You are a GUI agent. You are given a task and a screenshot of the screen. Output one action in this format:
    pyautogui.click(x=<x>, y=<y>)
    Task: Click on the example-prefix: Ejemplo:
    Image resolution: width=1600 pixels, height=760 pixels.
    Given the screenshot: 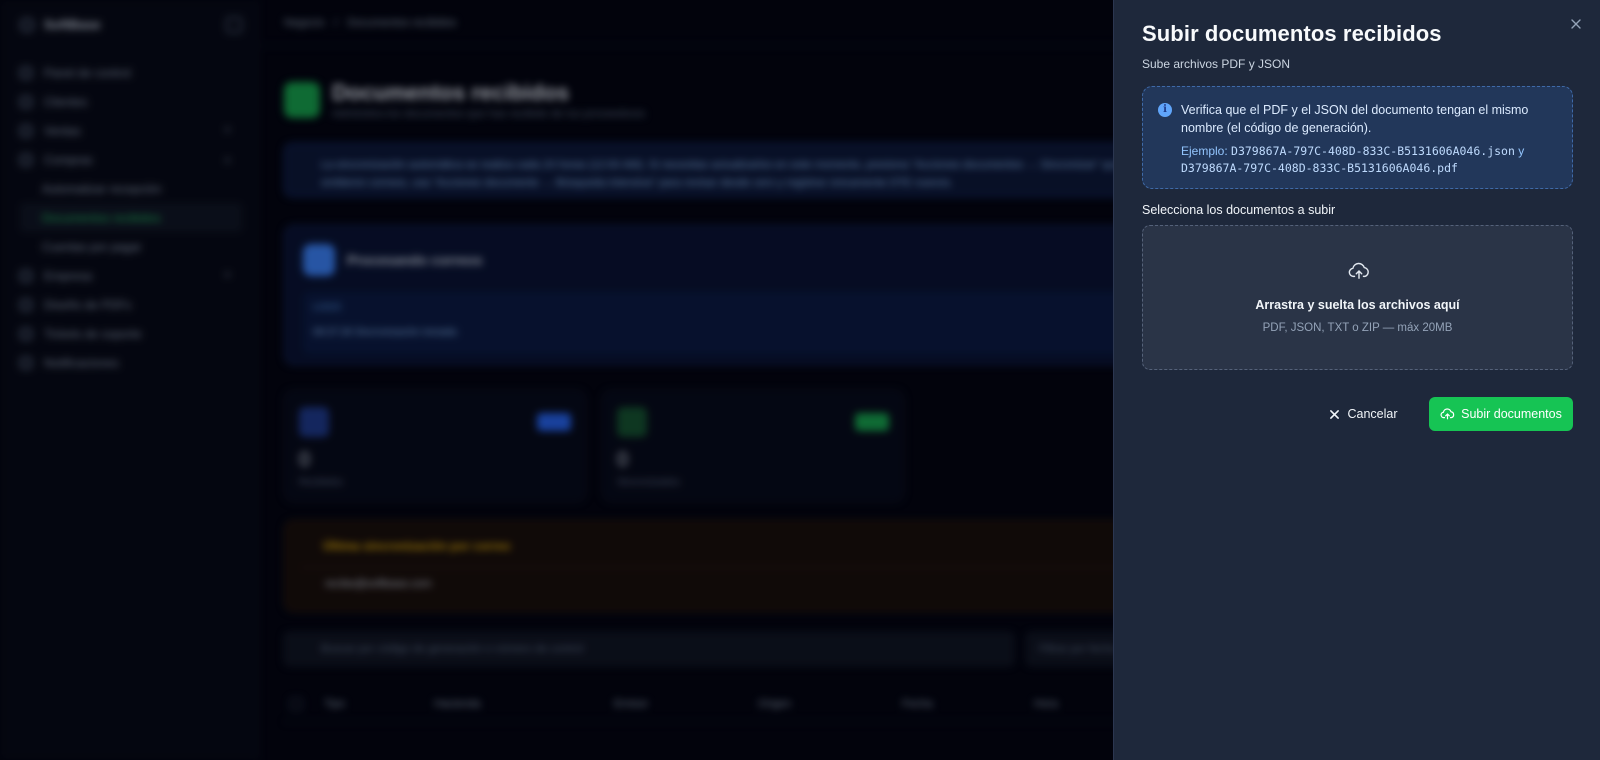 What is the action you would take?
    pyautogui.click(x=1204, y=151)
    